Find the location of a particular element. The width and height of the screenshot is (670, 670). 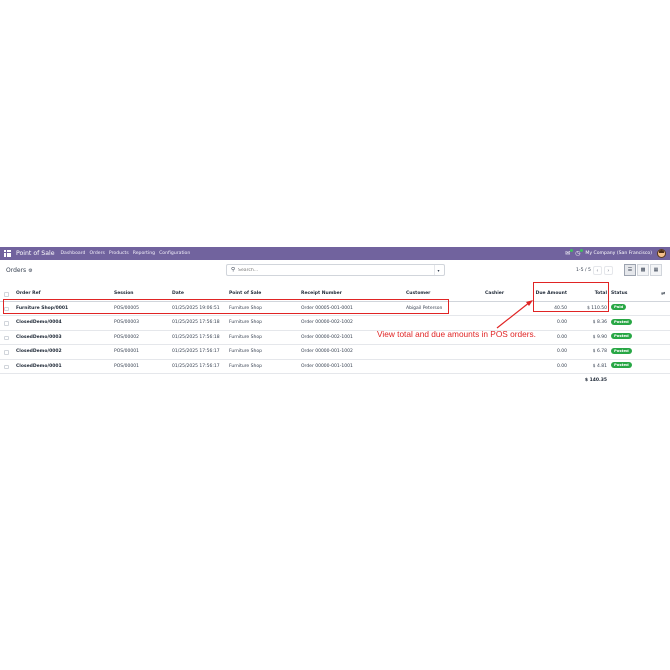

col-due-amount: Due Amount is located at coordinates (548, 294).